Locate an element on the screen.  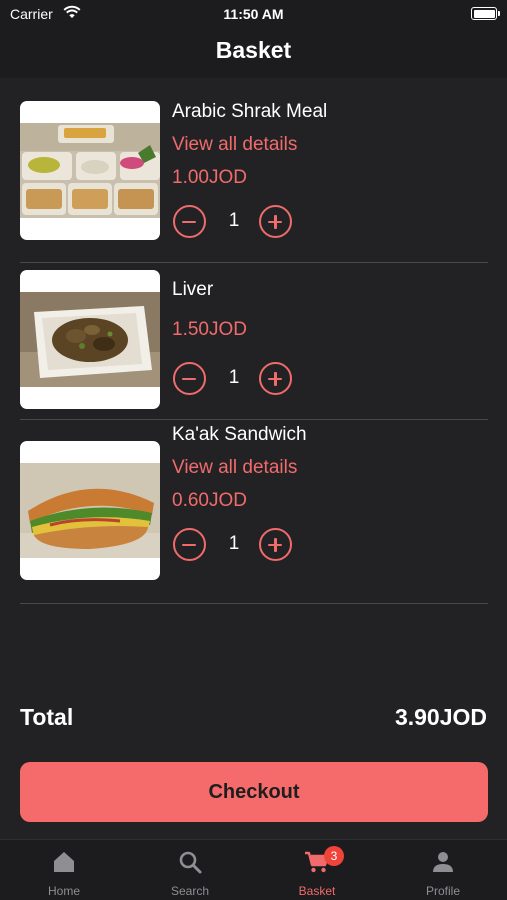
tab-home: Home is located at coordinates (64, 870).